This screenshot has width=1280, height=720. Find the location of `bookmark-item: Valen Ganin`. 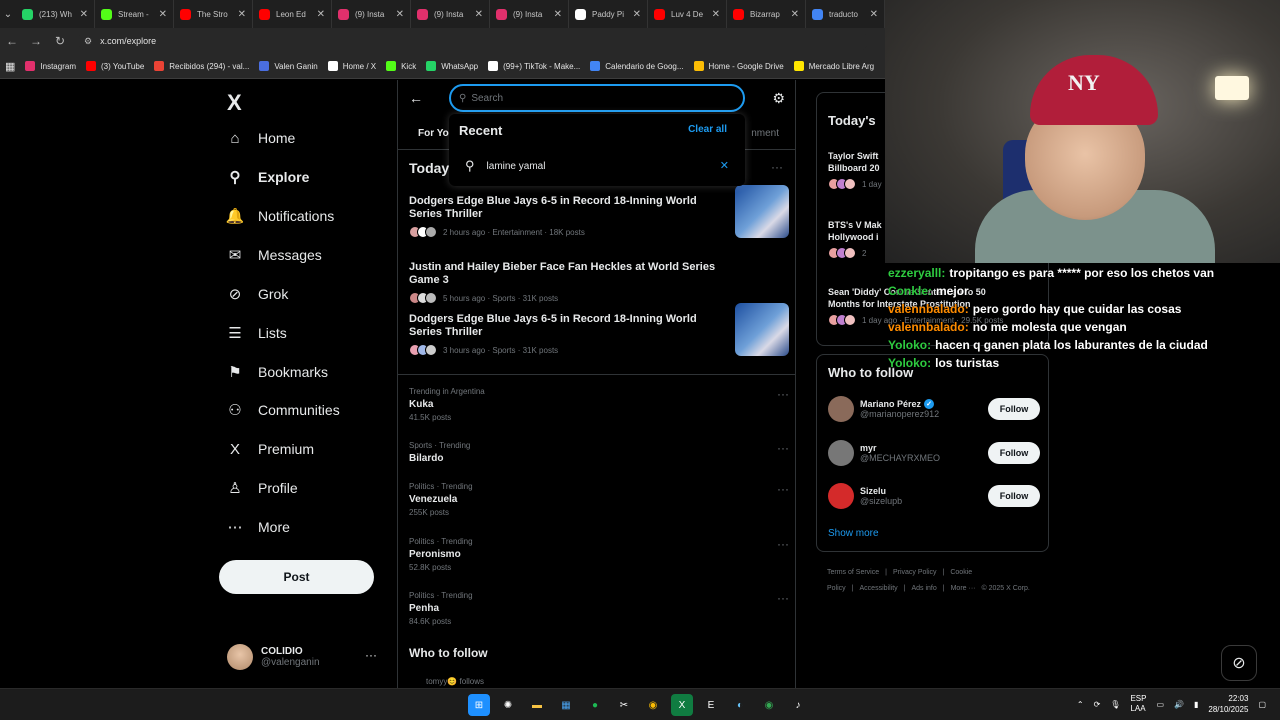

bookmark-item: Valen Ganin is located at coordinates (288, 66).